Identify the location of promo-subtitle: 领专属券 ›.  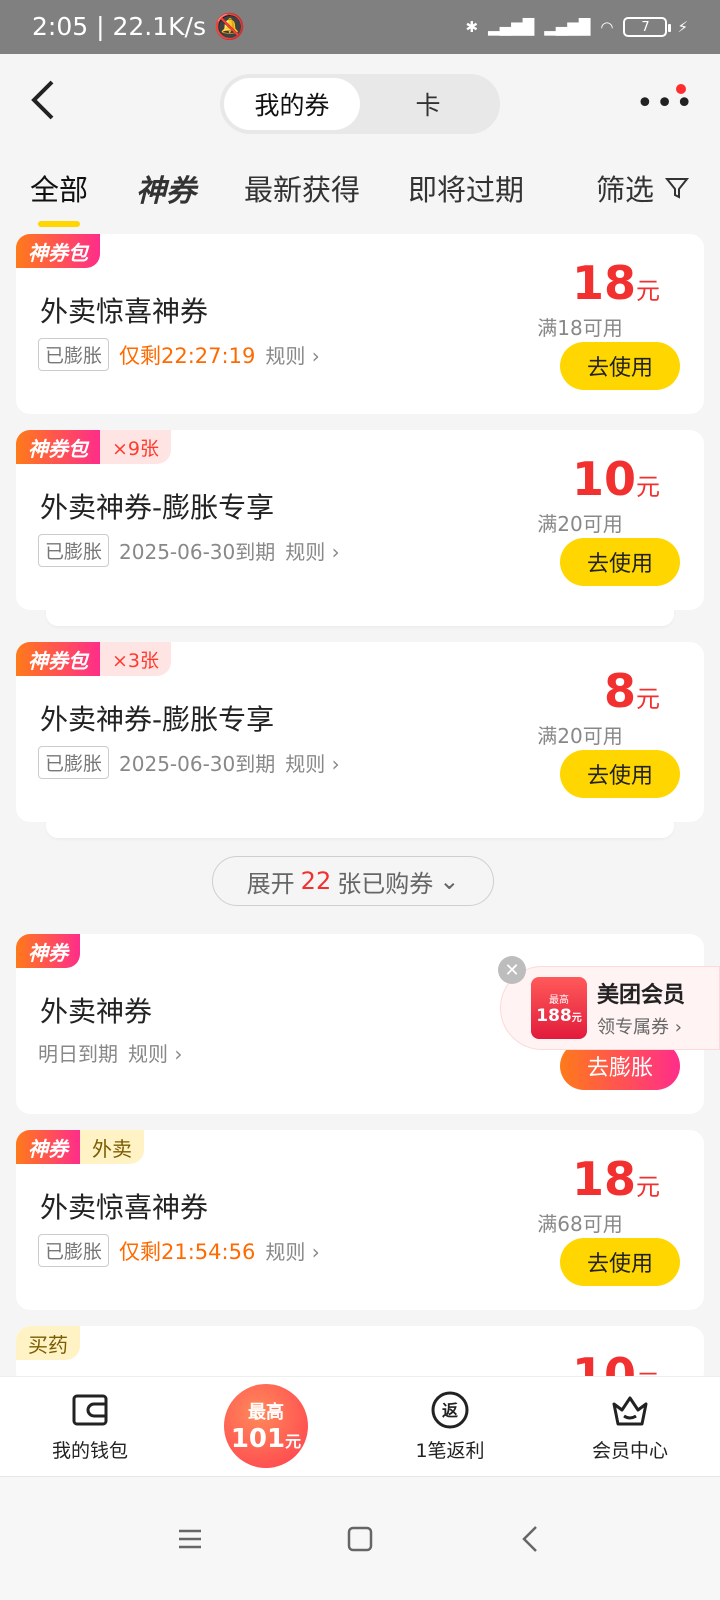
(639, 1027).